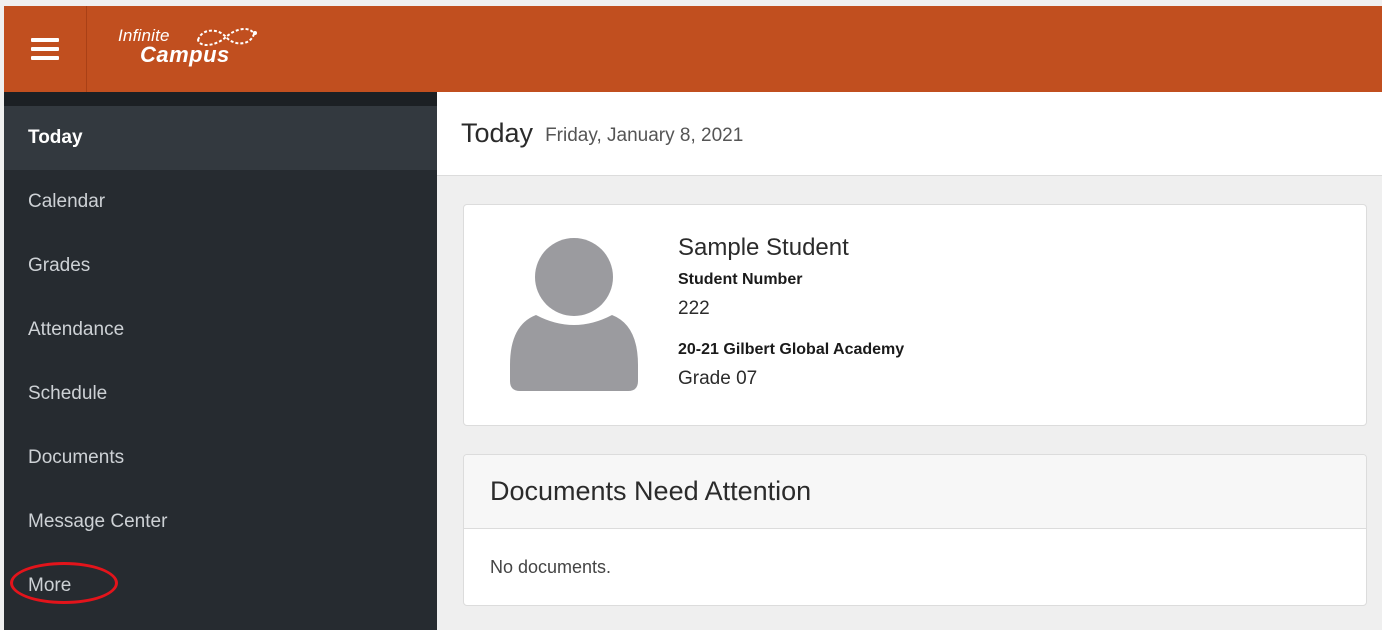 This screenshot has width=1382, height=630. Describe the element at coordinates (220, 586) in the screenshot. I see `sidebar-item-more: More` at that location.